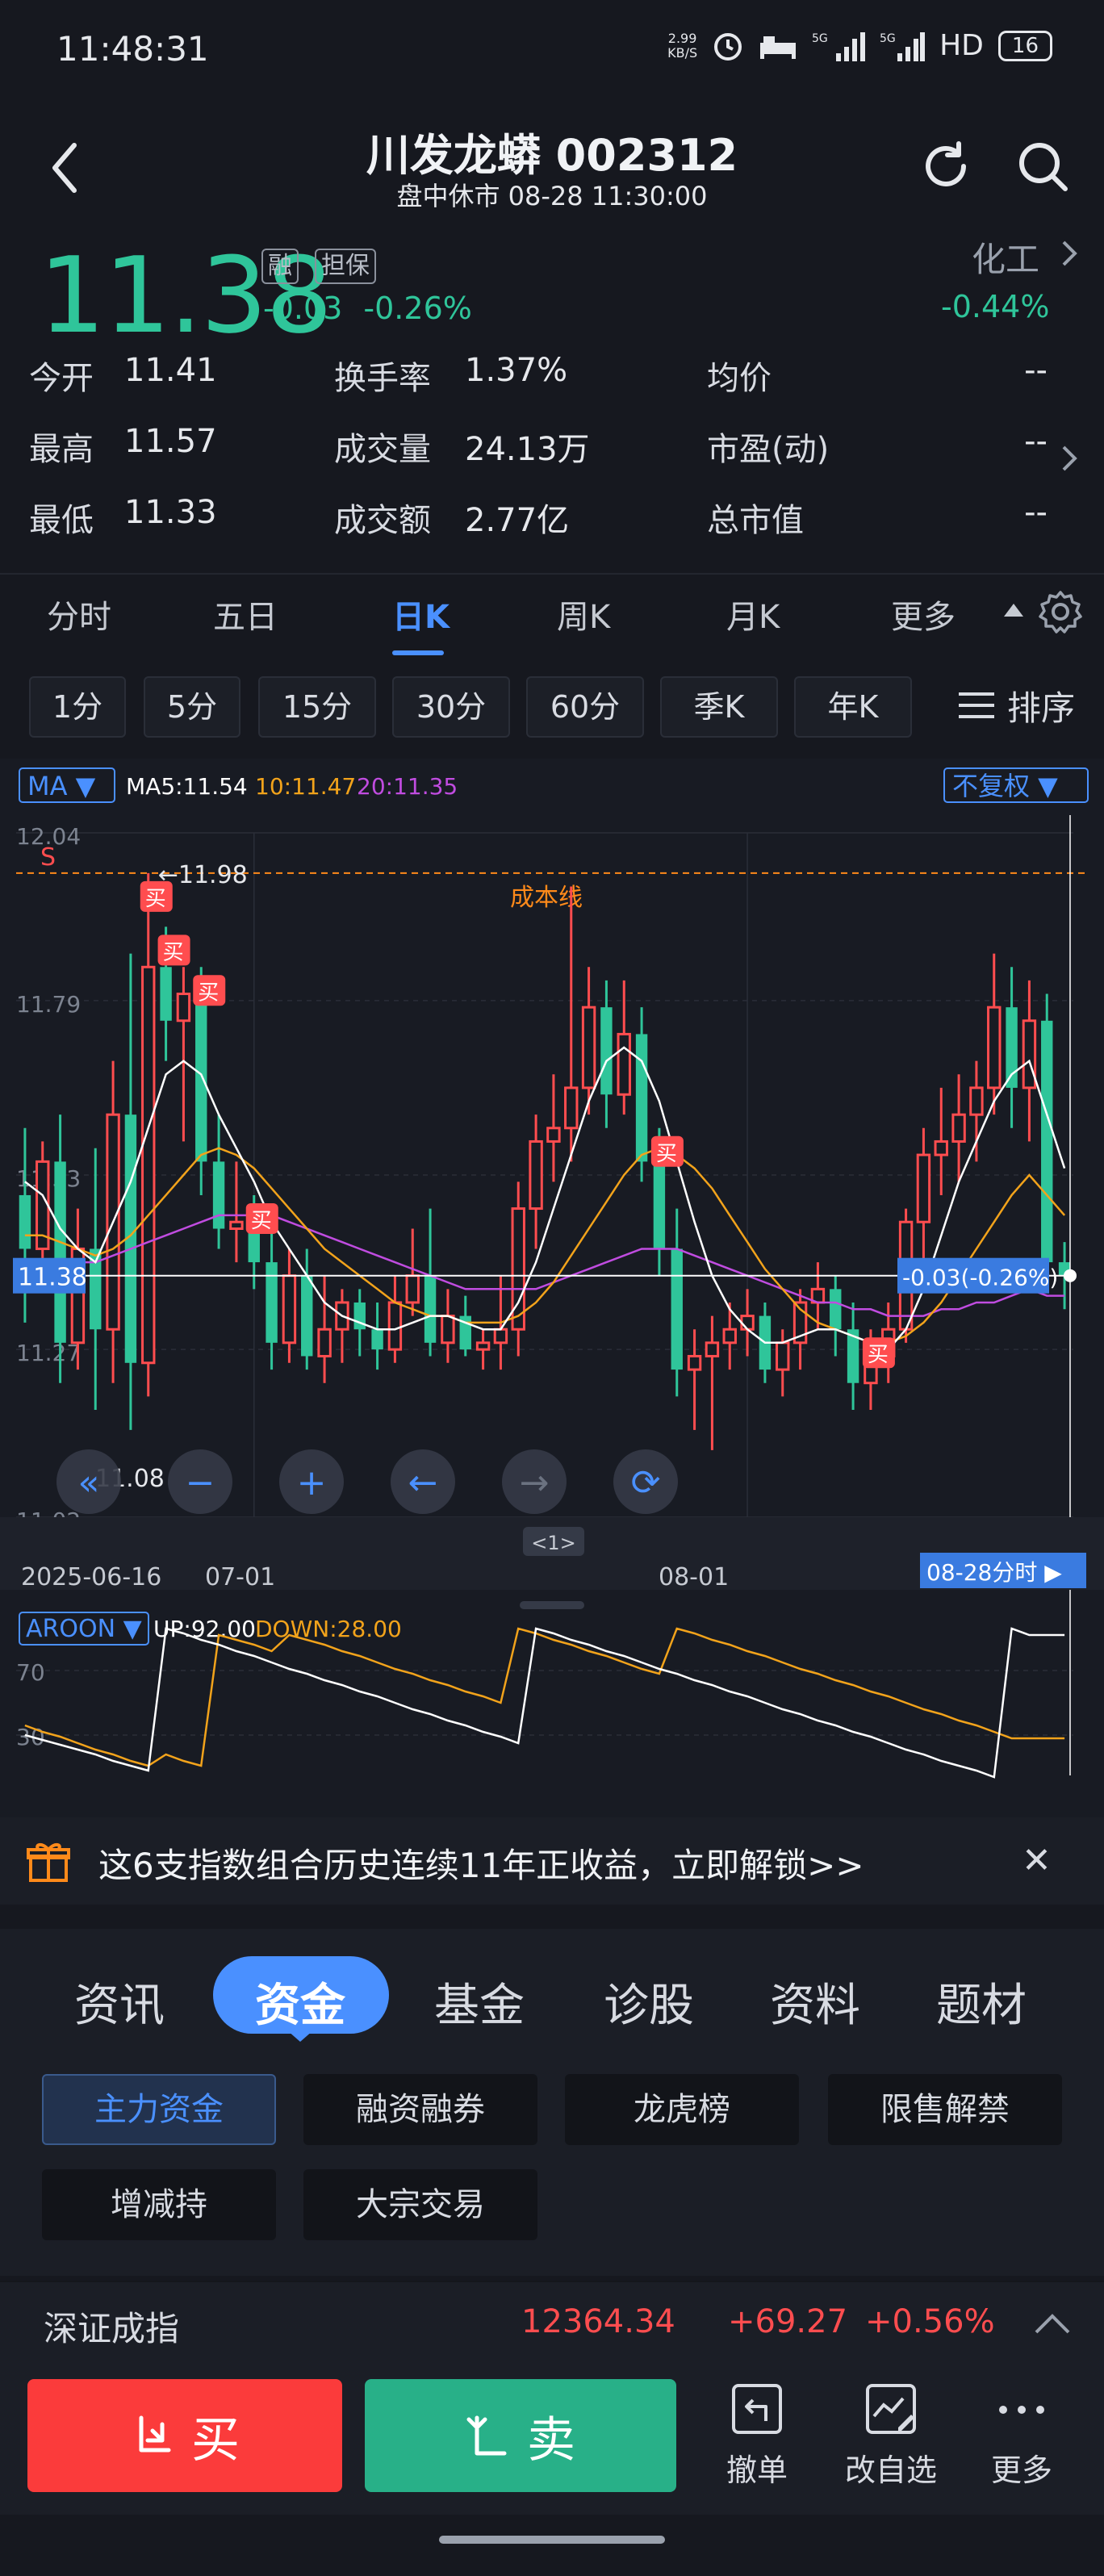 This screenshot has width=1104, height=2576. I want to click on promo-text: 这6支指数组合历史连续11年正收益，立即解锁>>, so click(481, 1863).